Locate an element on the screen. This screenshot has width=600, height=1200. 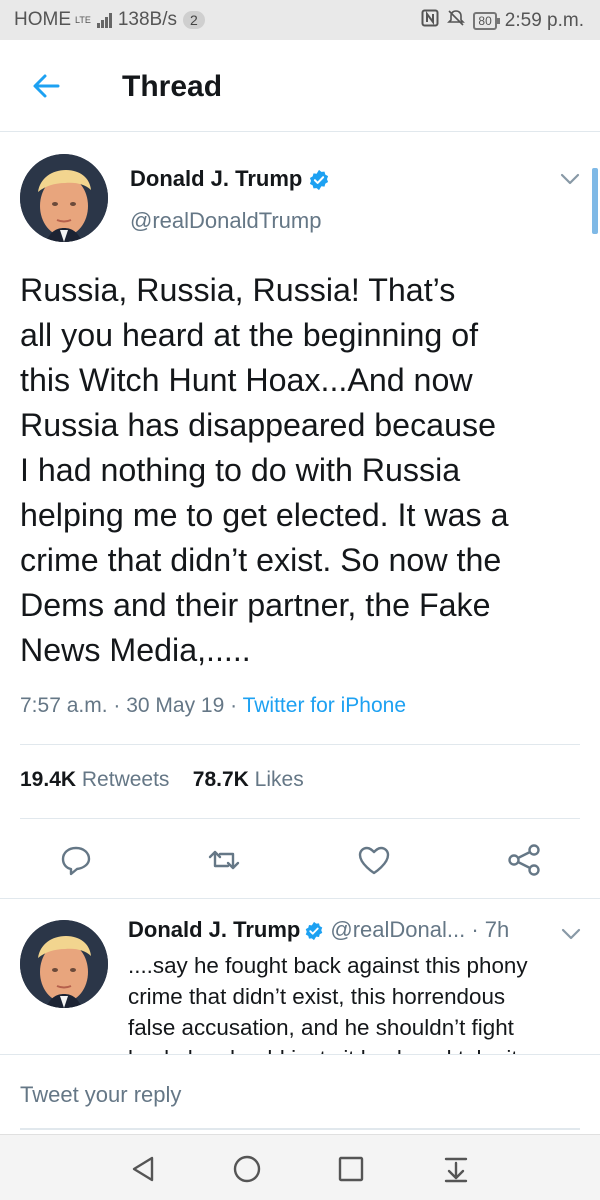
square-recents-icon is located at coordinates (351, 1169).